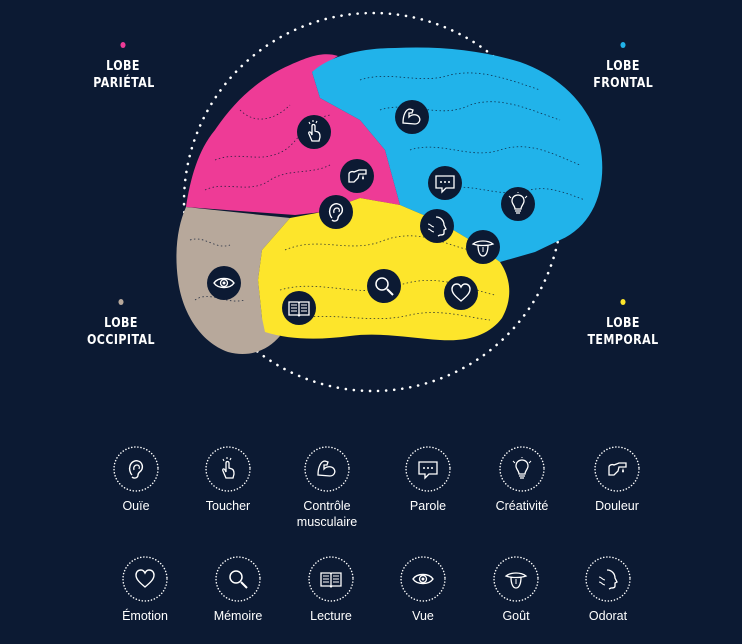  I want to click on brain-book-icon, so click(299, 308).